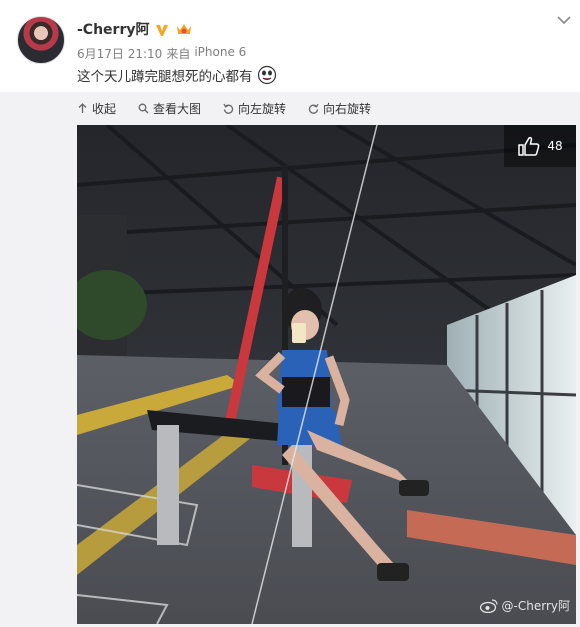 This screenshot has width=580, height=627. I want to click on media-toolbar: 收起 查看大图 向左旋转 向右旋转, so click(224, 108).